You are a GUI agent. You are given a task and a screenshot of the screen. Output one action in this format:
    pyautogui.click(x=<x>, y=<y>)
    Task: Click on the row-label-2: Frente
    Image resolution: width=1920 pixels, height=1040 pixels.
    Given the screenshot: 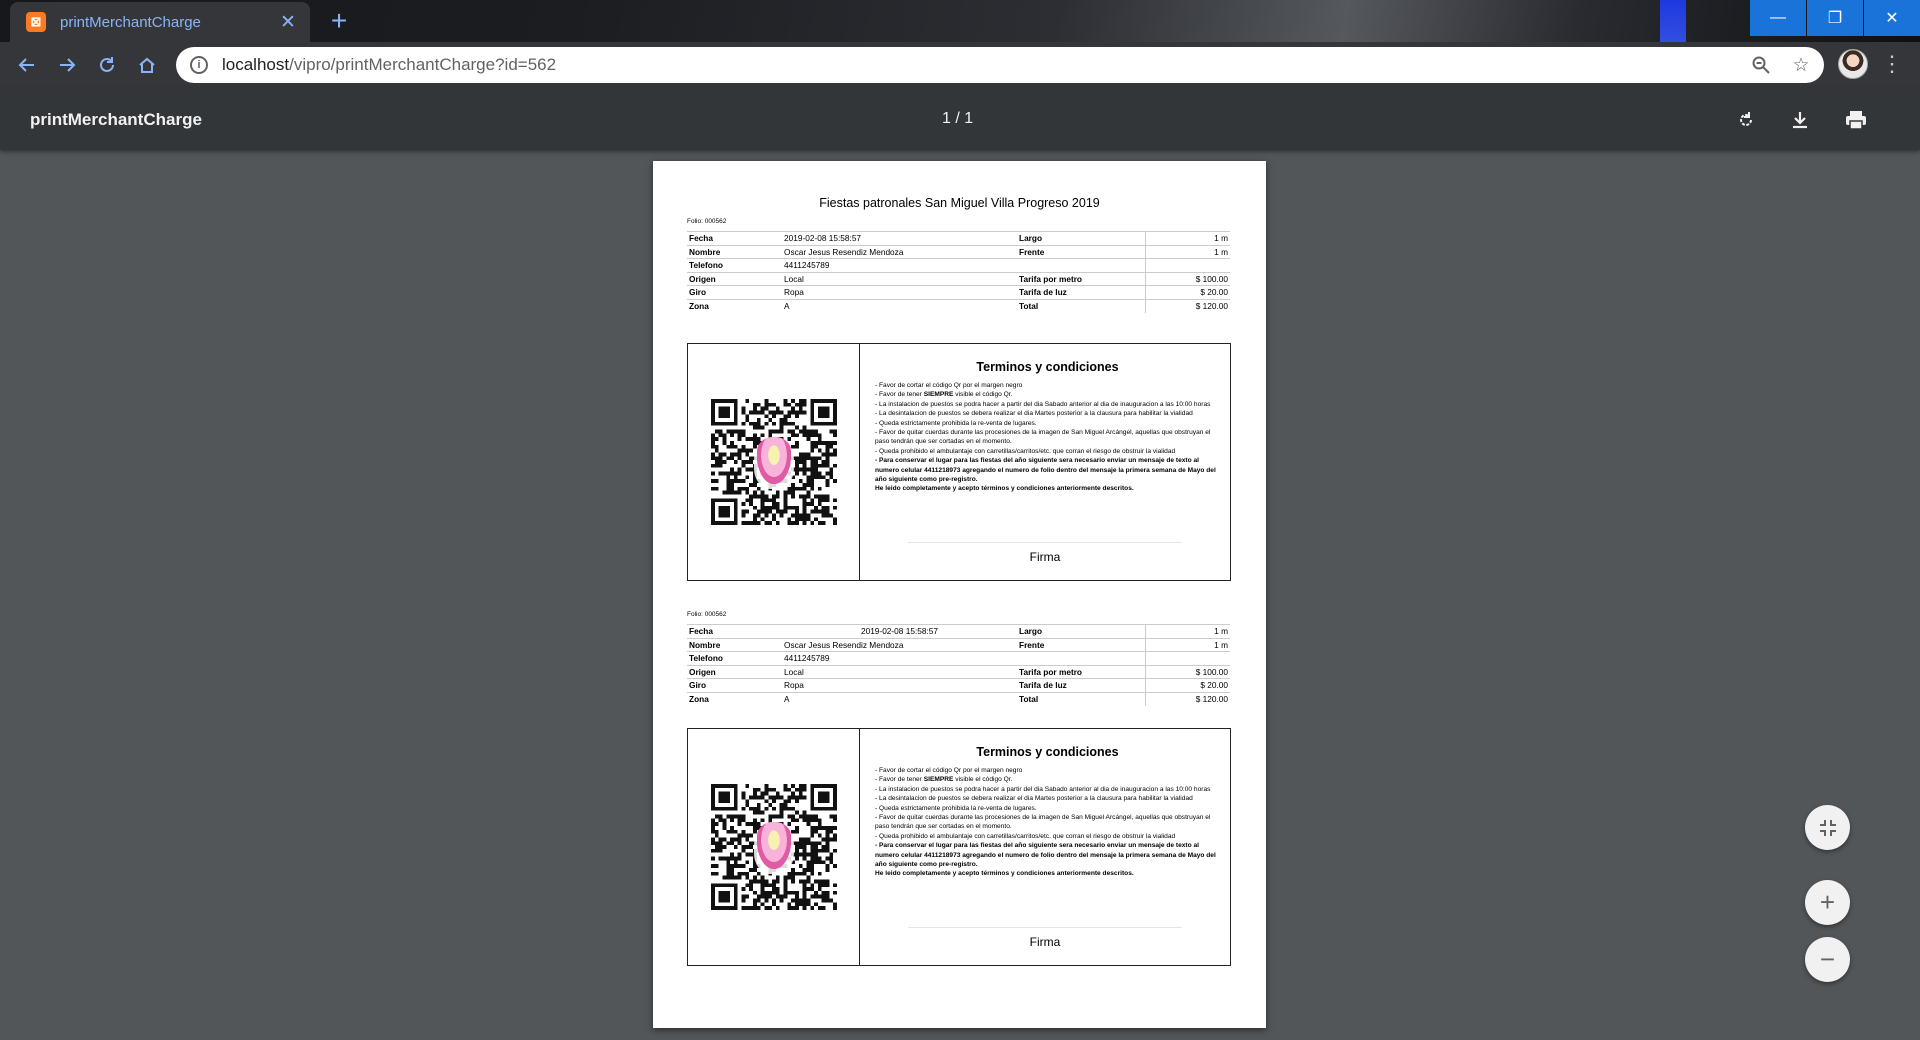 What is the action you would take?
    pyautogui.click(x=1081, y=644)
    